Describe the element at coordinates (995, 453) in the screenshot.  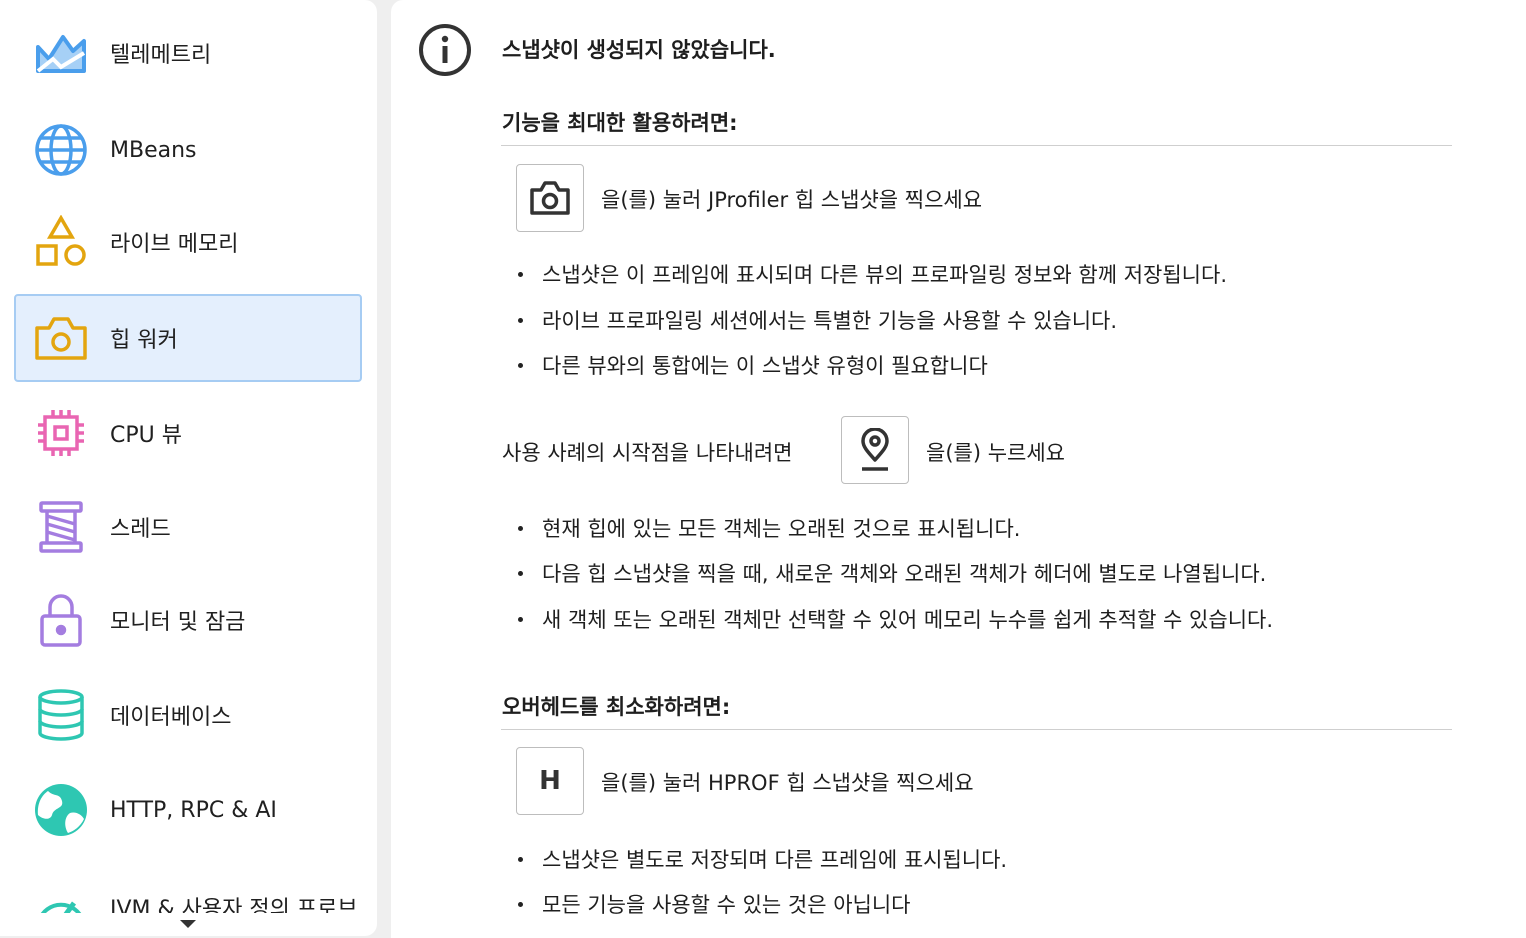
I see `mark-heap-instruction-suffix: 을(를) 누르세요` at that location.